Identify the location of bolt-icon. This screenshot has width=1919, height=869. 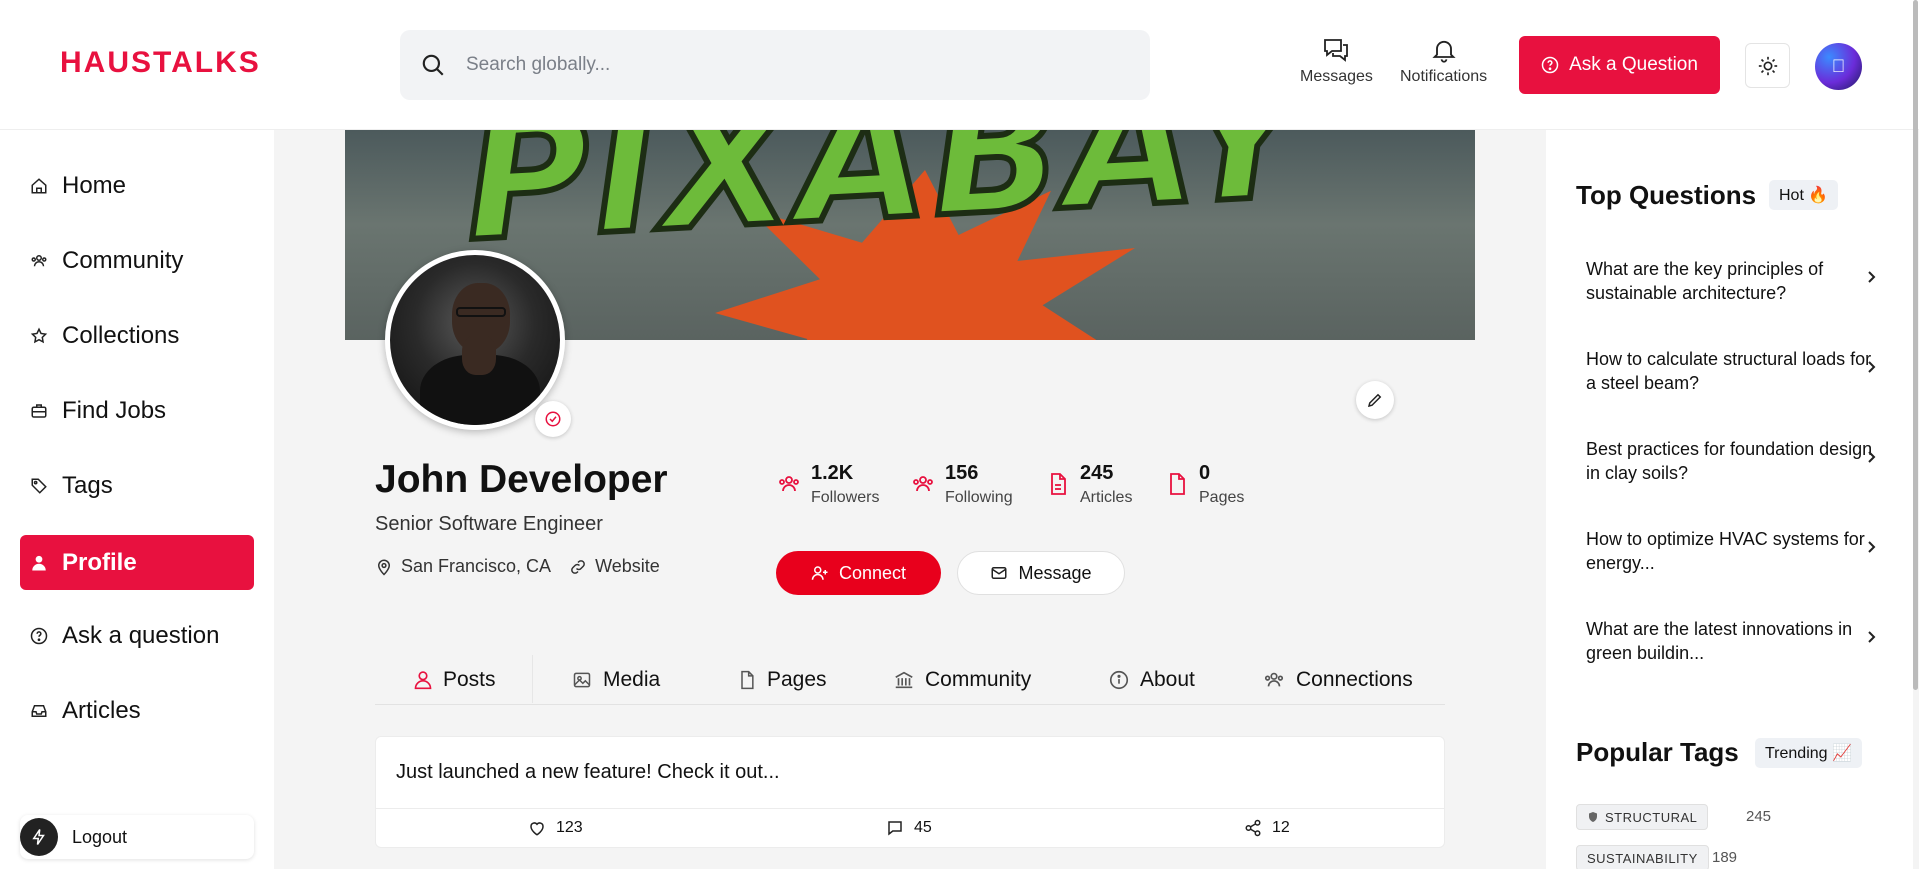
(39, 837).